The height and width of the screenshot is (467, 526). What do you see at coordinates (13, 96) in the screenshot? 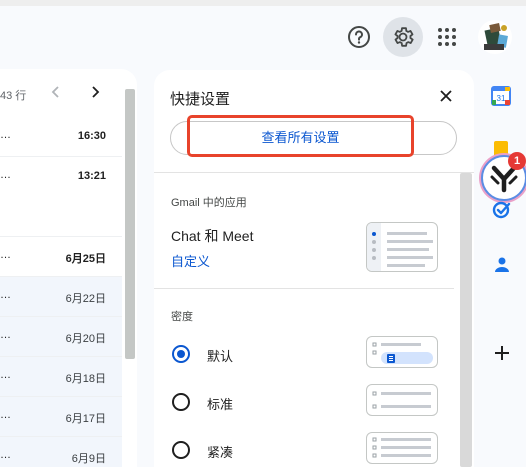
I see `mail-count: 43 行` at bounding box center [13, 96].